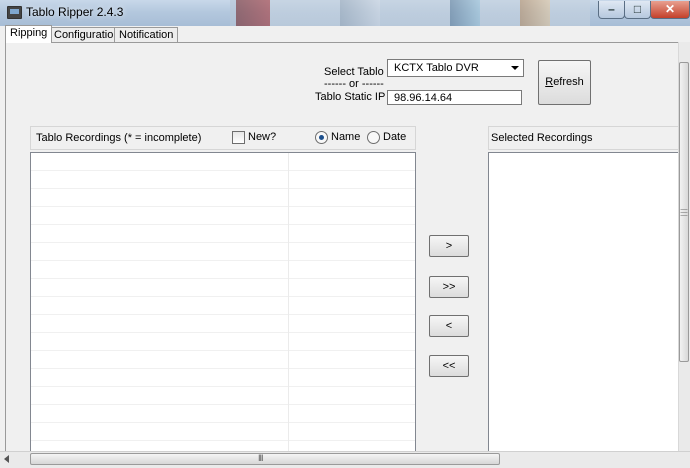 This screenshot has height=468, width=690. What do you see at coordinates (238, 137) in the screenshot?
I see `new-checkbox` at bounding box center [238, 137].